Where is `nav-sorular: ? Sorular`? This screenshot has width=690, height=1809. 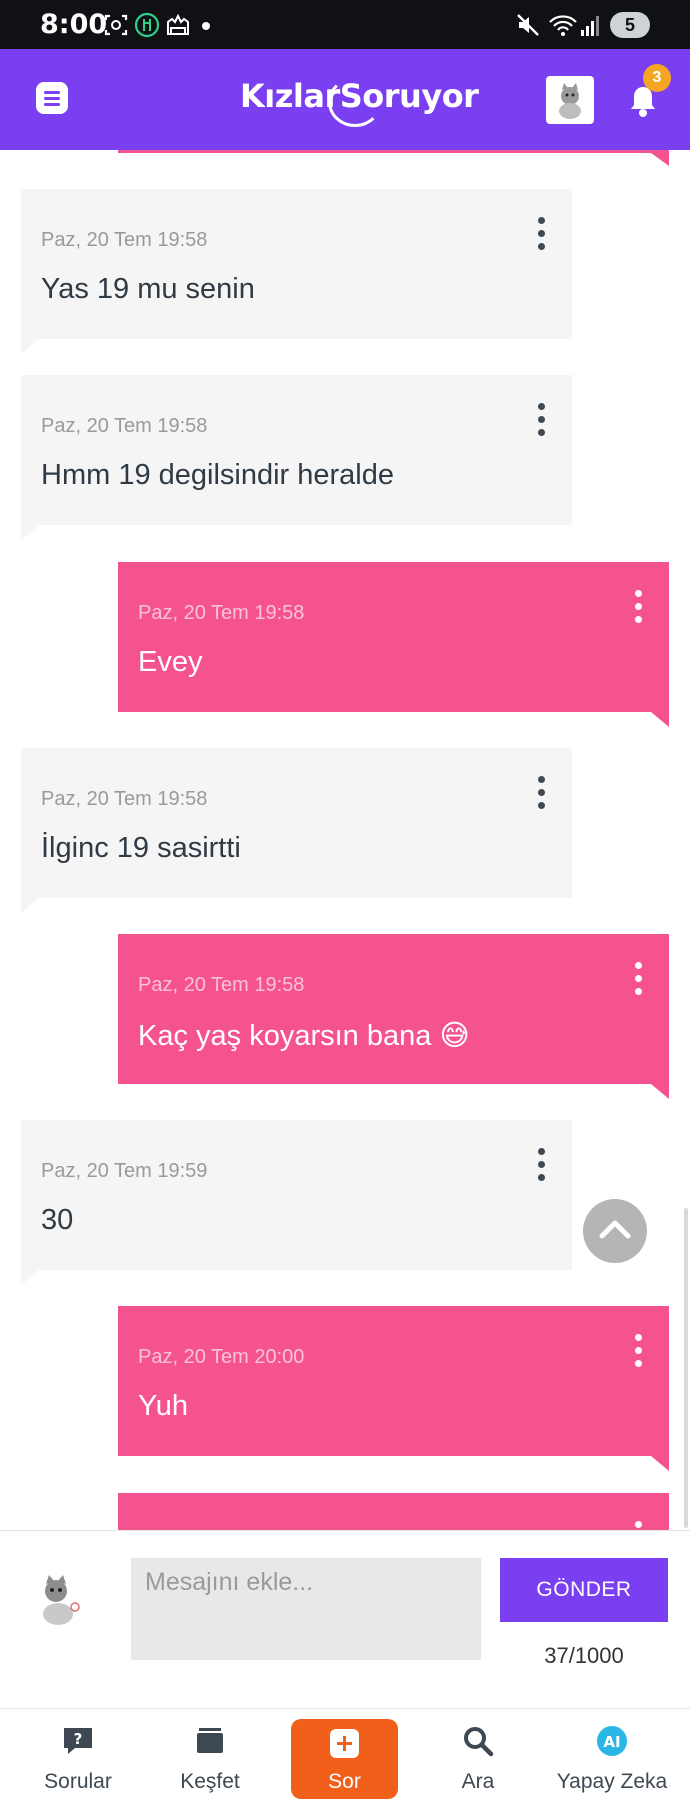 nav-sorular: ? Sorular is located at coordinates (78, 1759).